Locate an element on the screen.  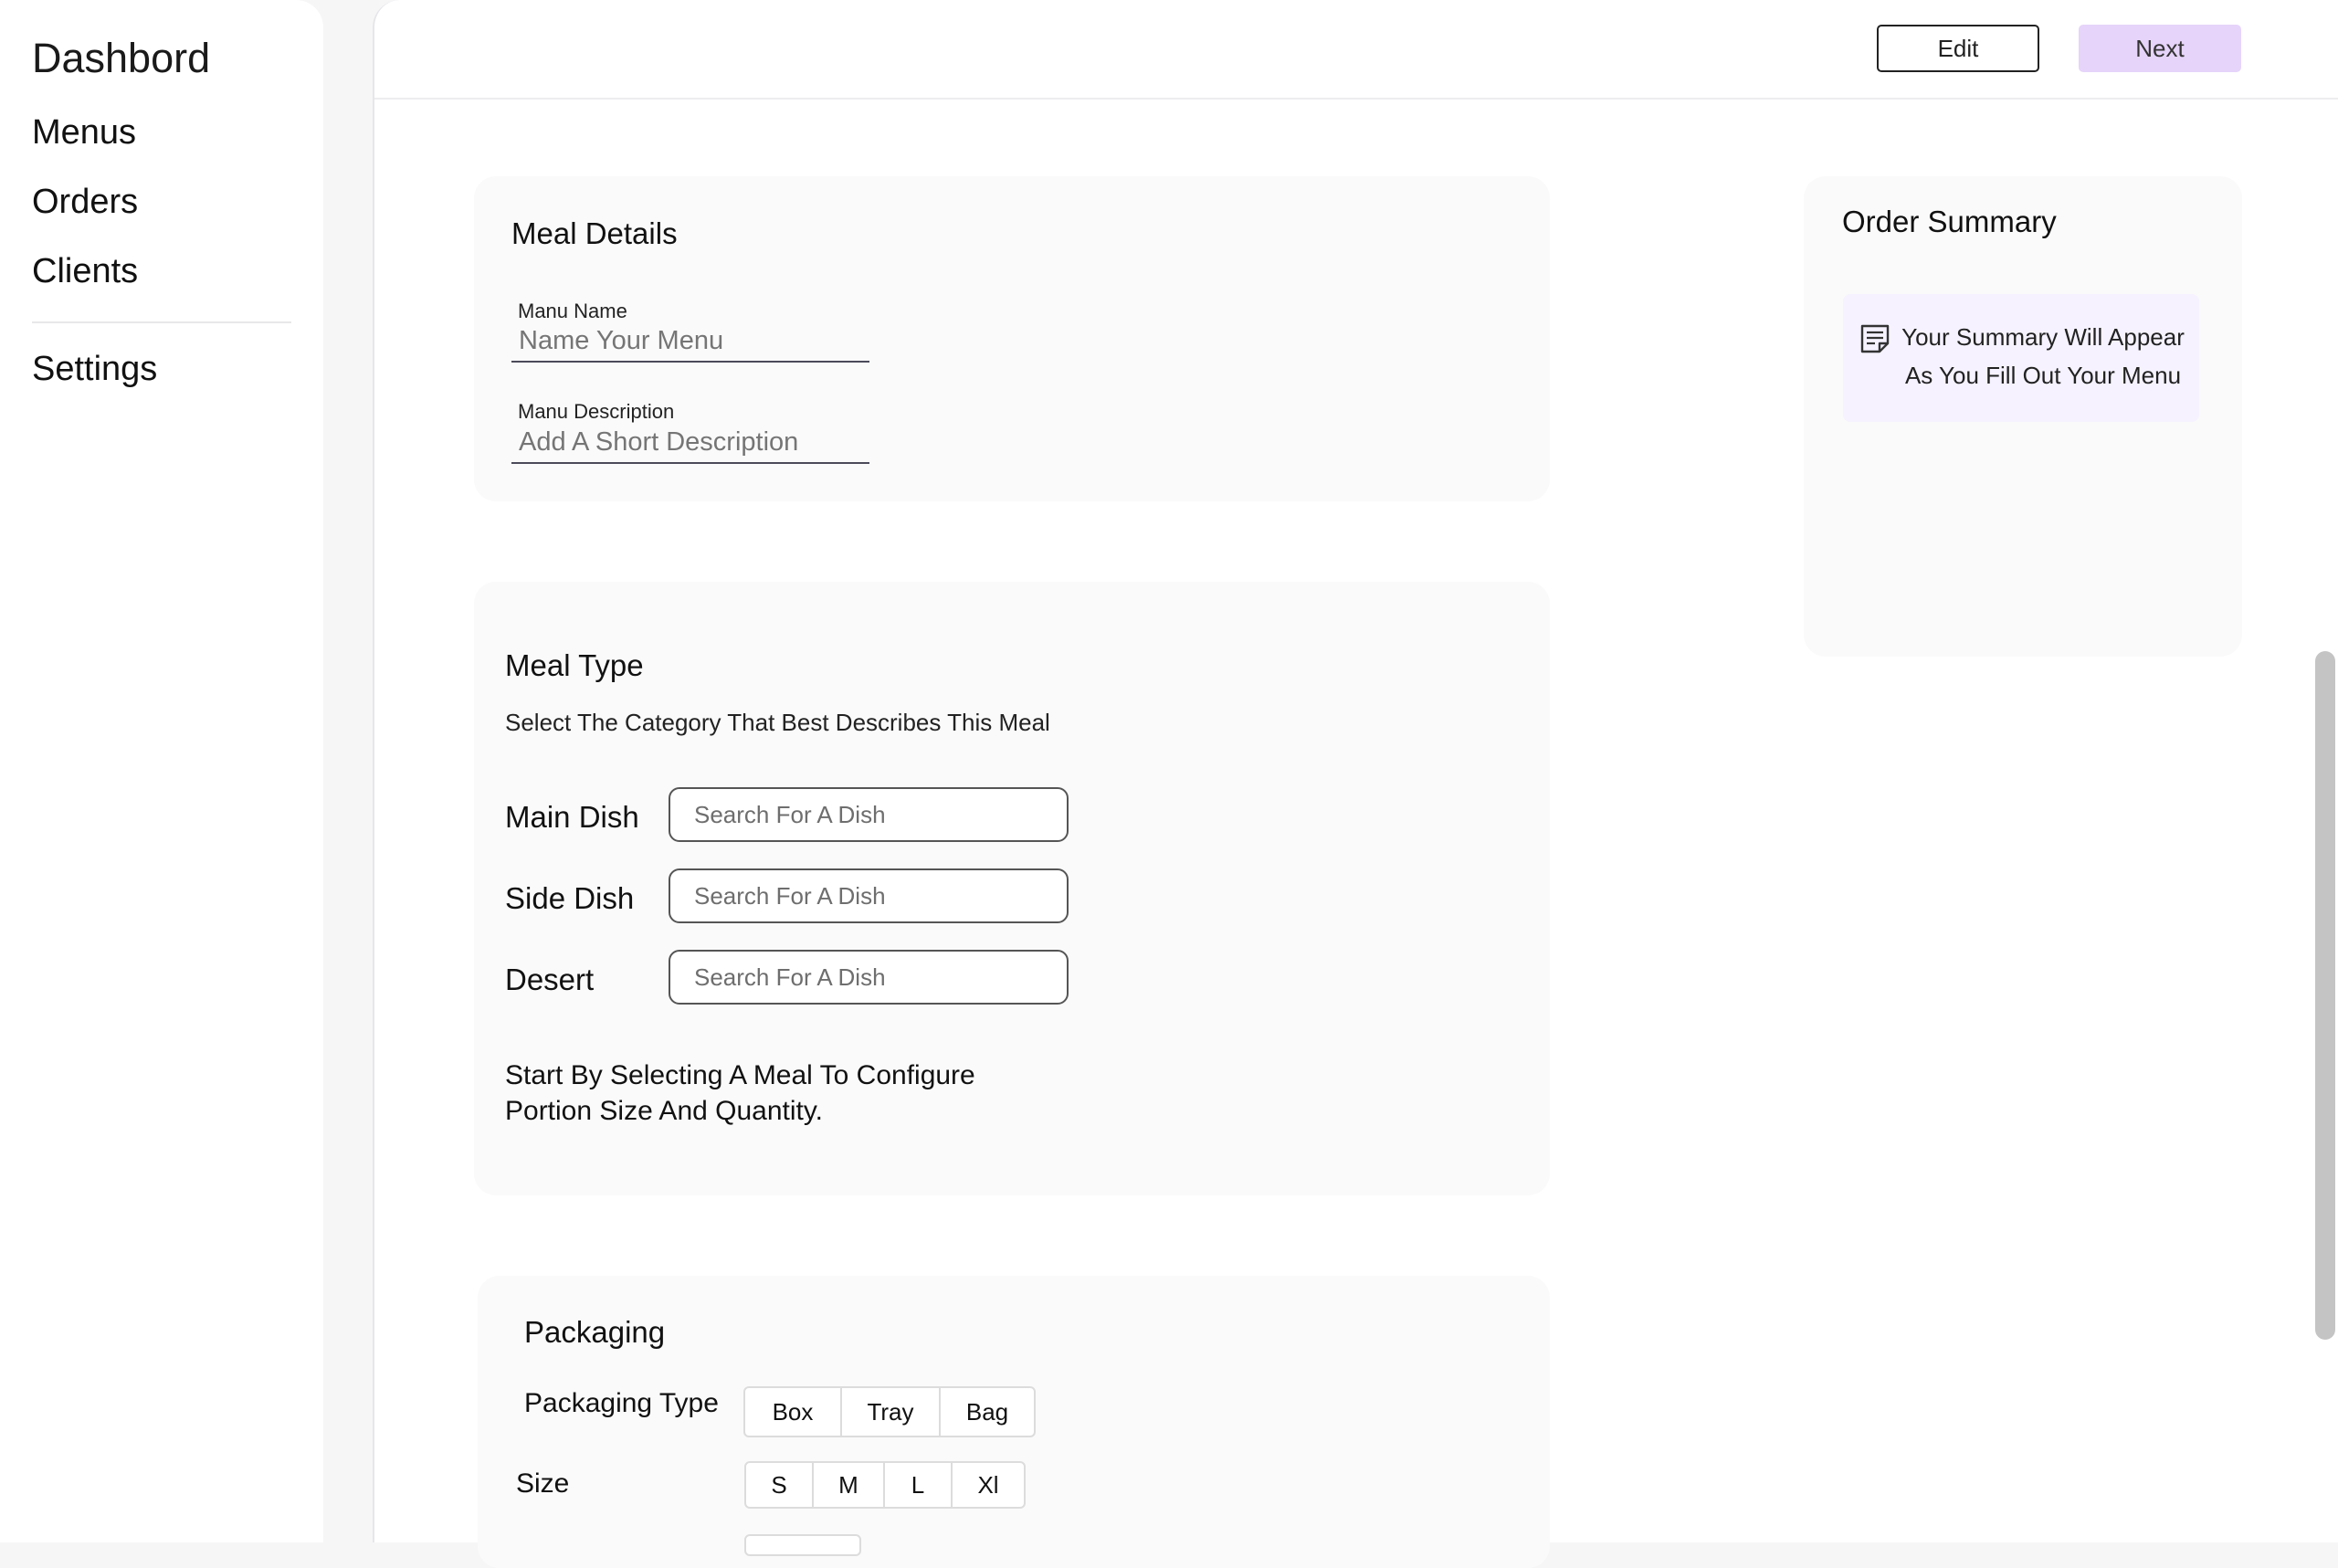
size-option-l: L is located at coordinates (919, 1485).